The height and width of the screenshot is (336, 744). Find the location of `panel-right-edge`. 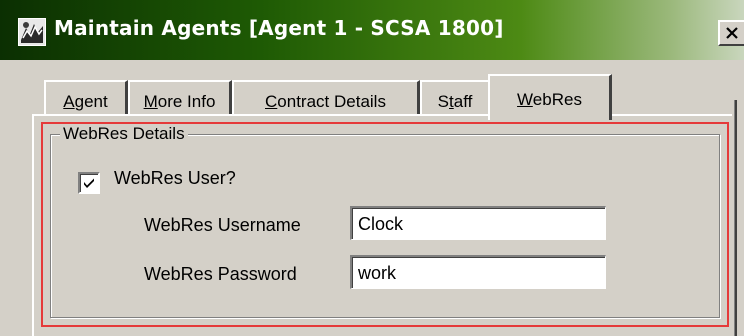

panel-right-edge is located at coordinates (735, 218).